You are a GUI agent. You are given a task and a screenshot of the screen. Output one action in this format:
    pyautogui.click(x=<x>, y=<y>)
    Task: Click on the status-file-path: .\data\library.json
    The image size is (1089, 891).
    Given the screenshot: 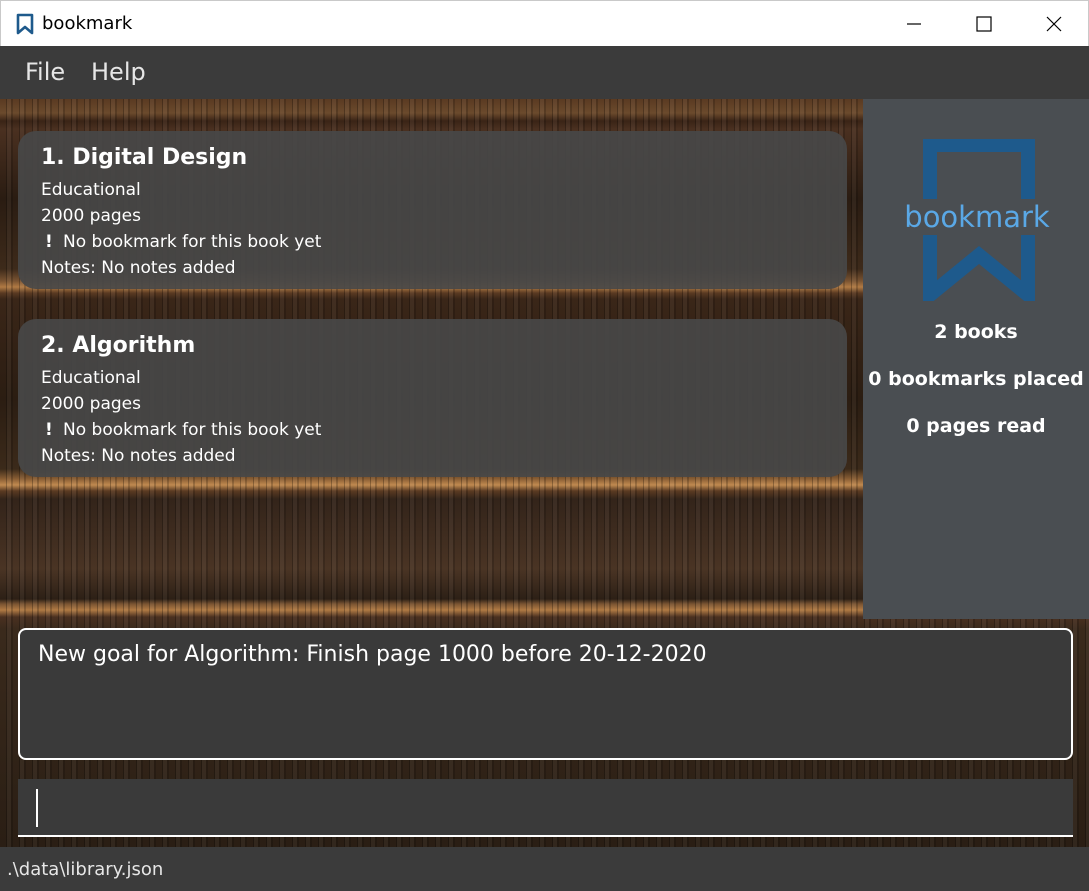 What is the action you would take?
    pyautogui.click(x=85, y=869)
    